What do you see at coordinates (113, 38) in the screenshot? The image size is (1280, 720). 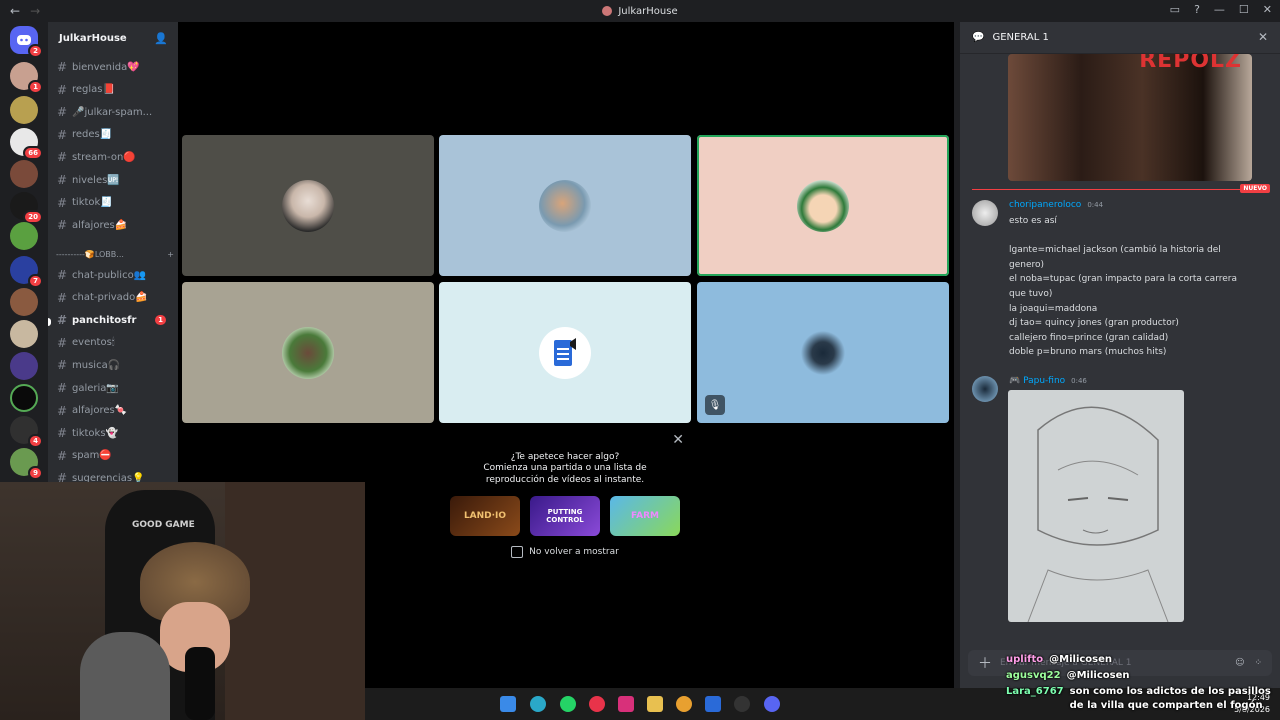 I see `server-header: JulkarHouse 👤` at bounding box center [113, 38].